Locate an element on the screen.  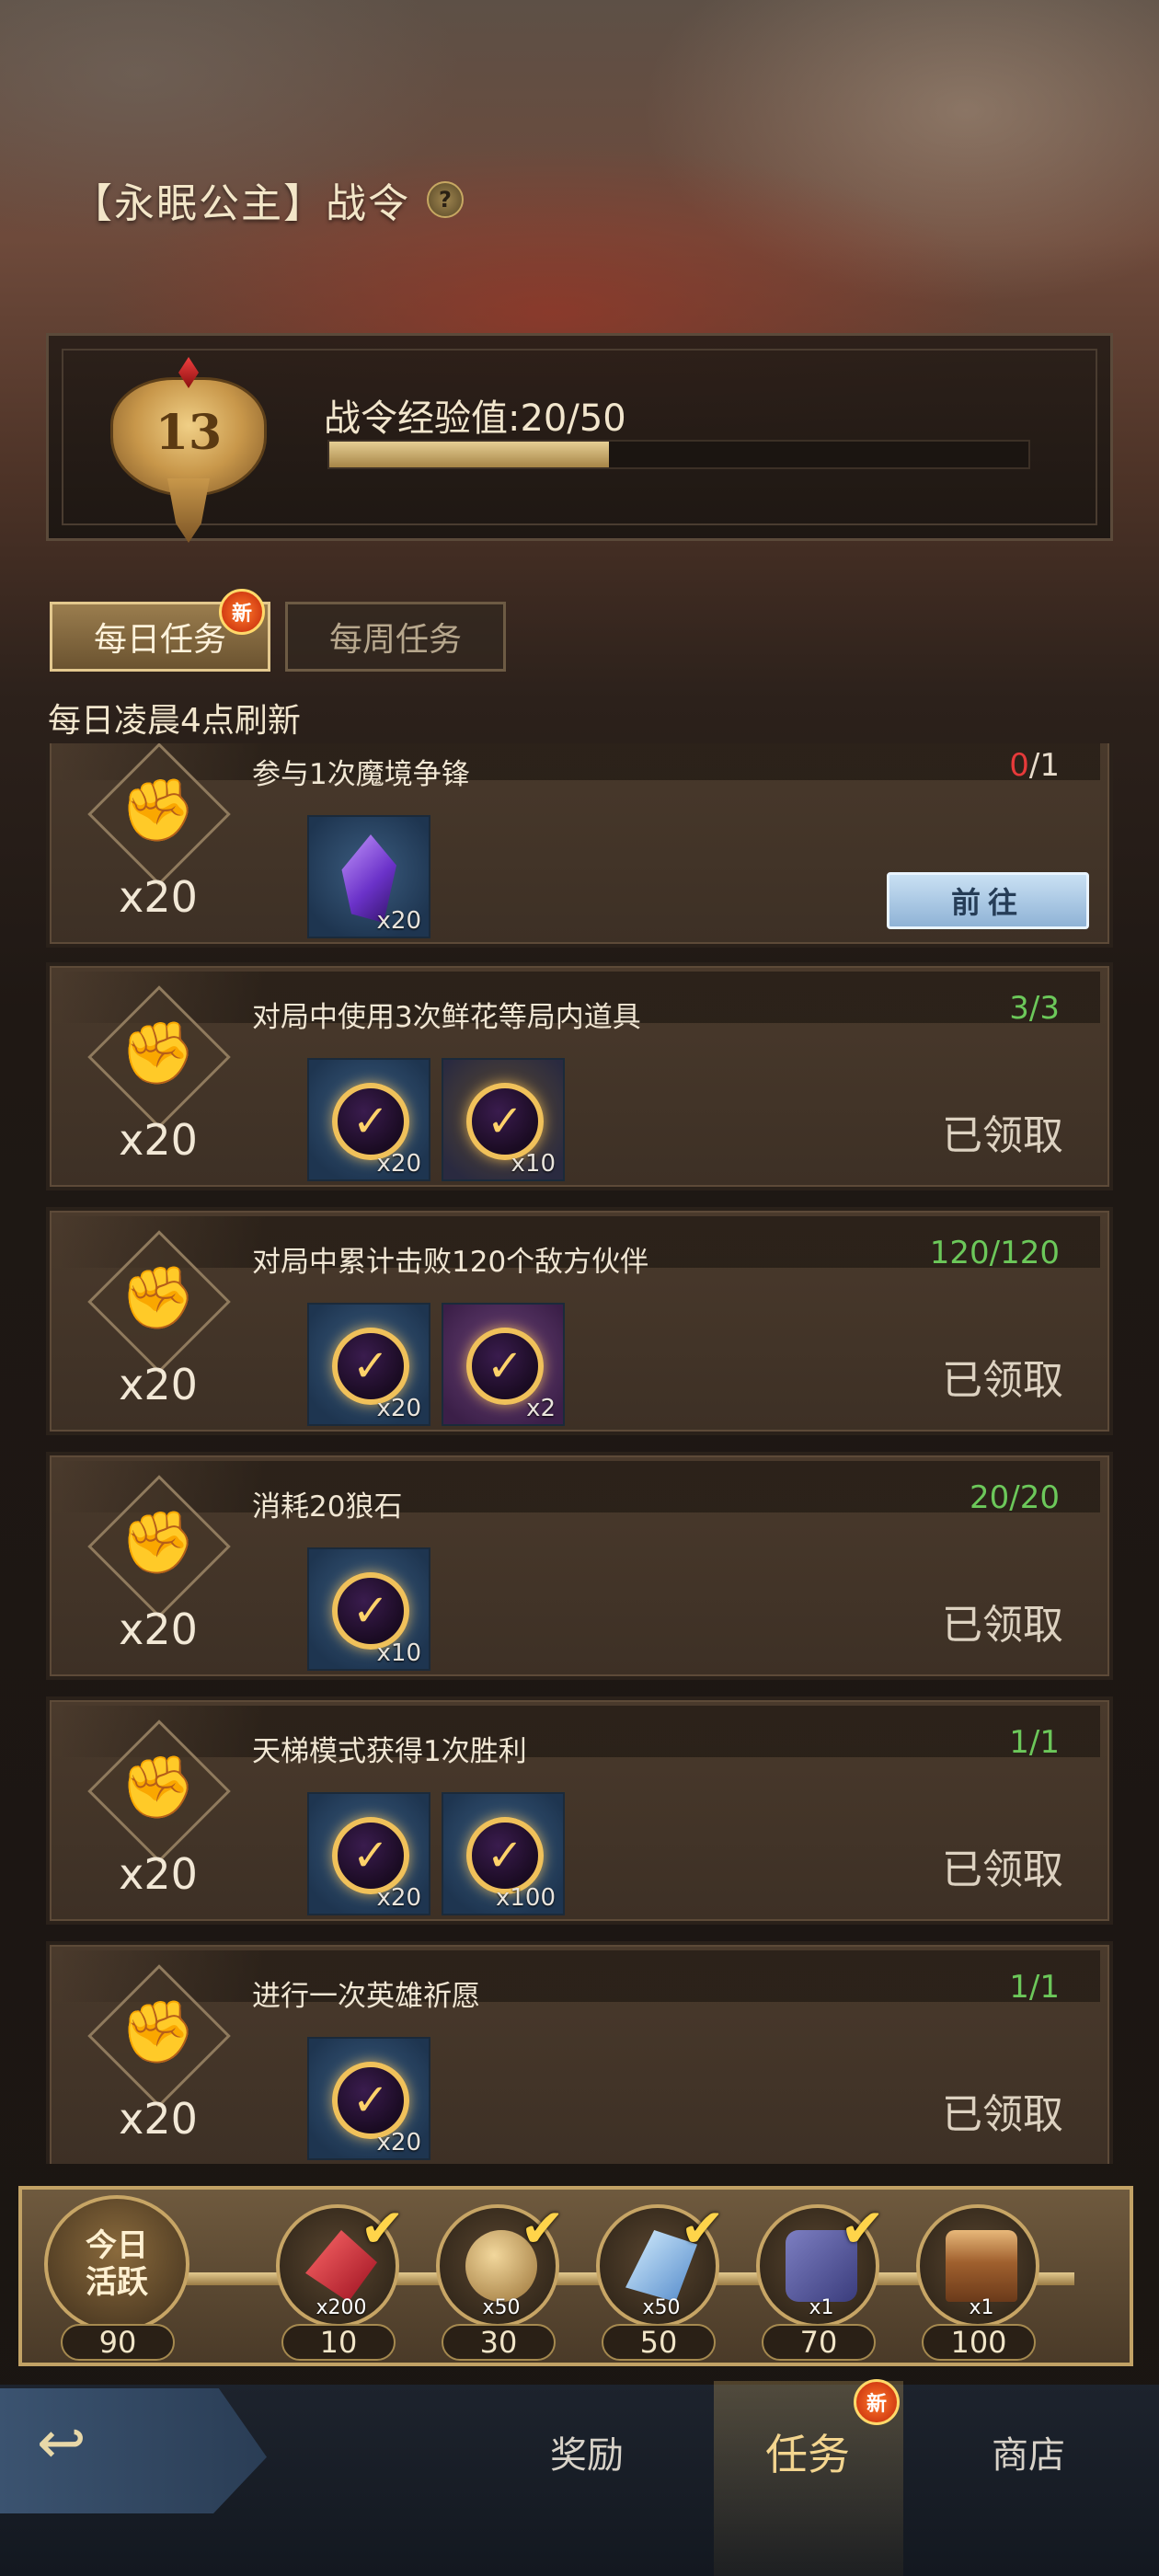
badge-tail is located at coordinates (188, 510).